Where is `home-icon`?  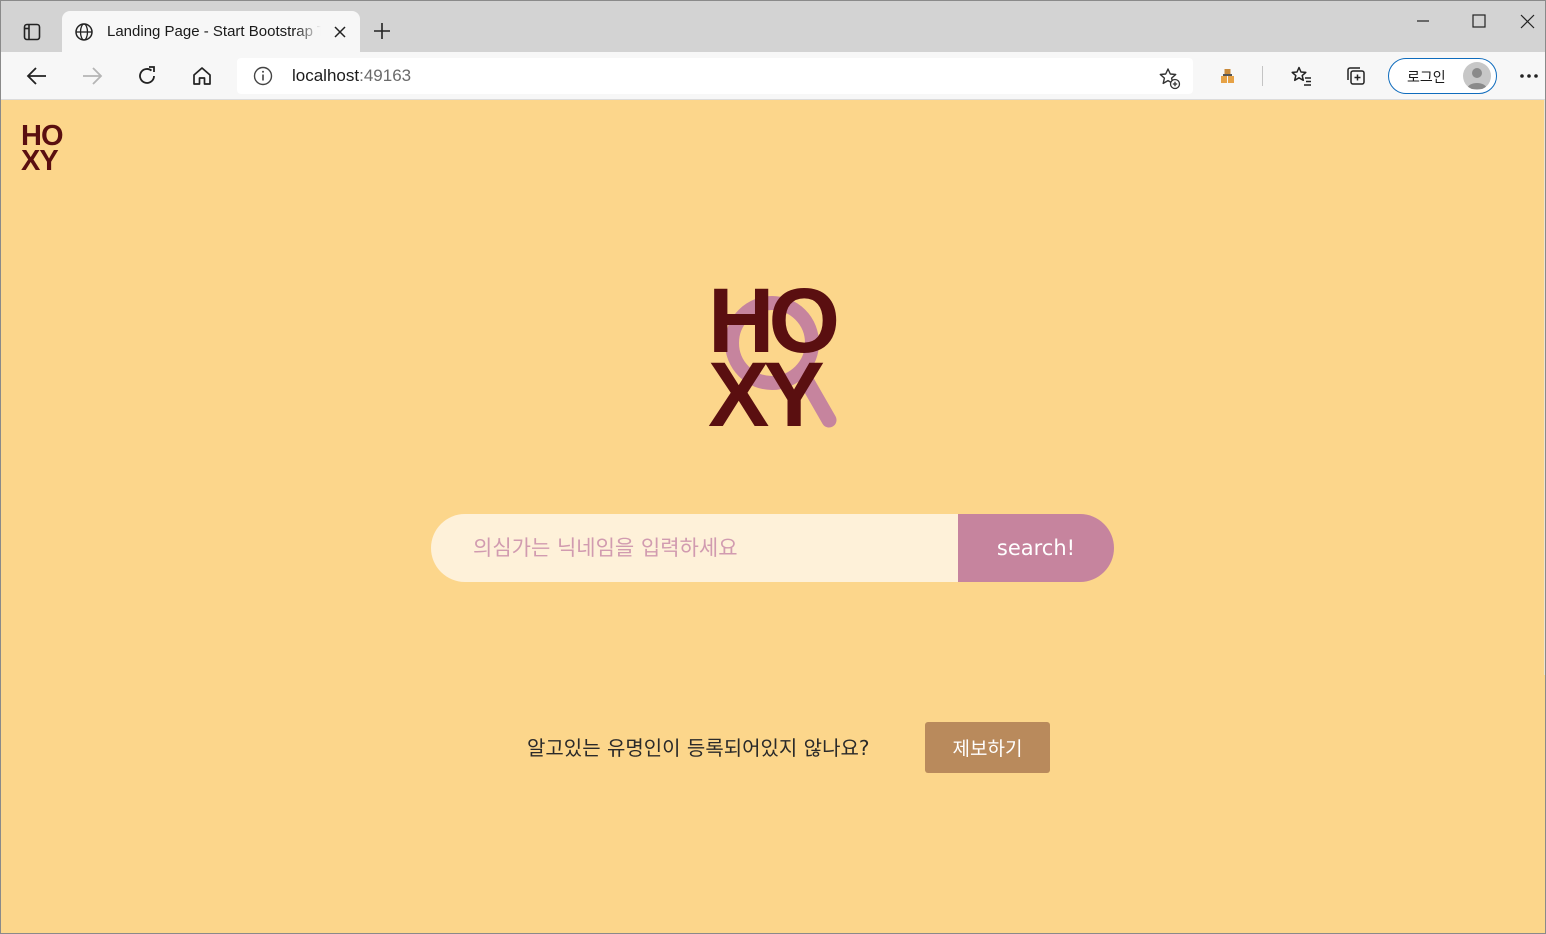
home-icon is located at coordinates (202, 76).